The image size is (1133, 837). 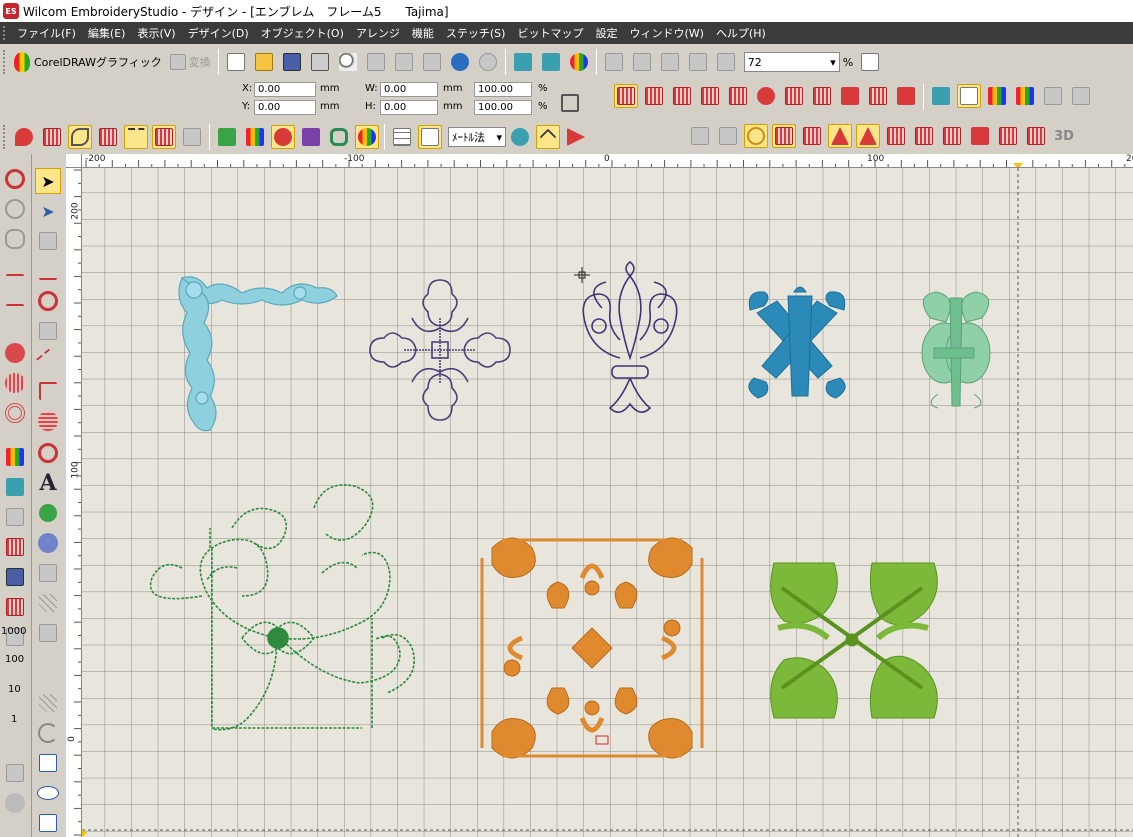 I want to click on menu-help: ヘルプ(H), so click(x=741, y=33).